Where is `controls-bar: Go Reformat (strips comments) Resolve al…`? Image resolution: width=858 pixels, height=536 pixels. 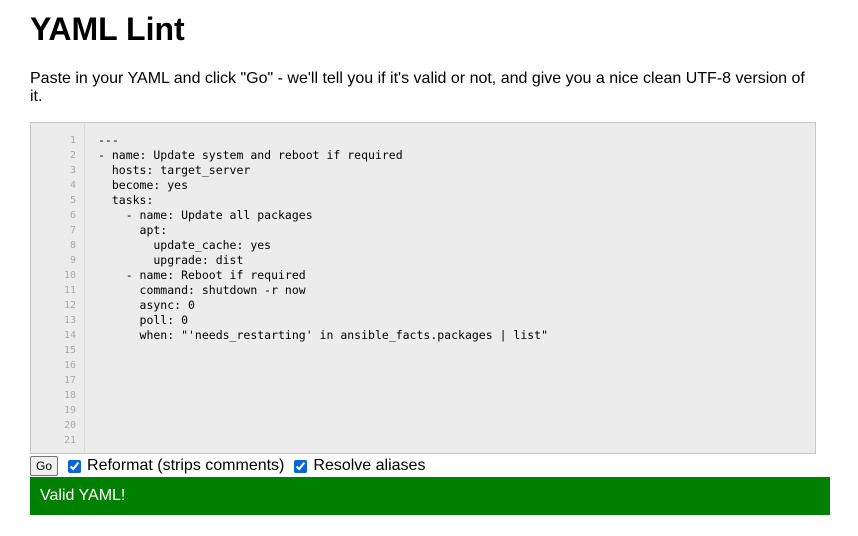 controls-bar: Go Reformat (strips comments) Resolve al… is located at coordinates (230, 466).